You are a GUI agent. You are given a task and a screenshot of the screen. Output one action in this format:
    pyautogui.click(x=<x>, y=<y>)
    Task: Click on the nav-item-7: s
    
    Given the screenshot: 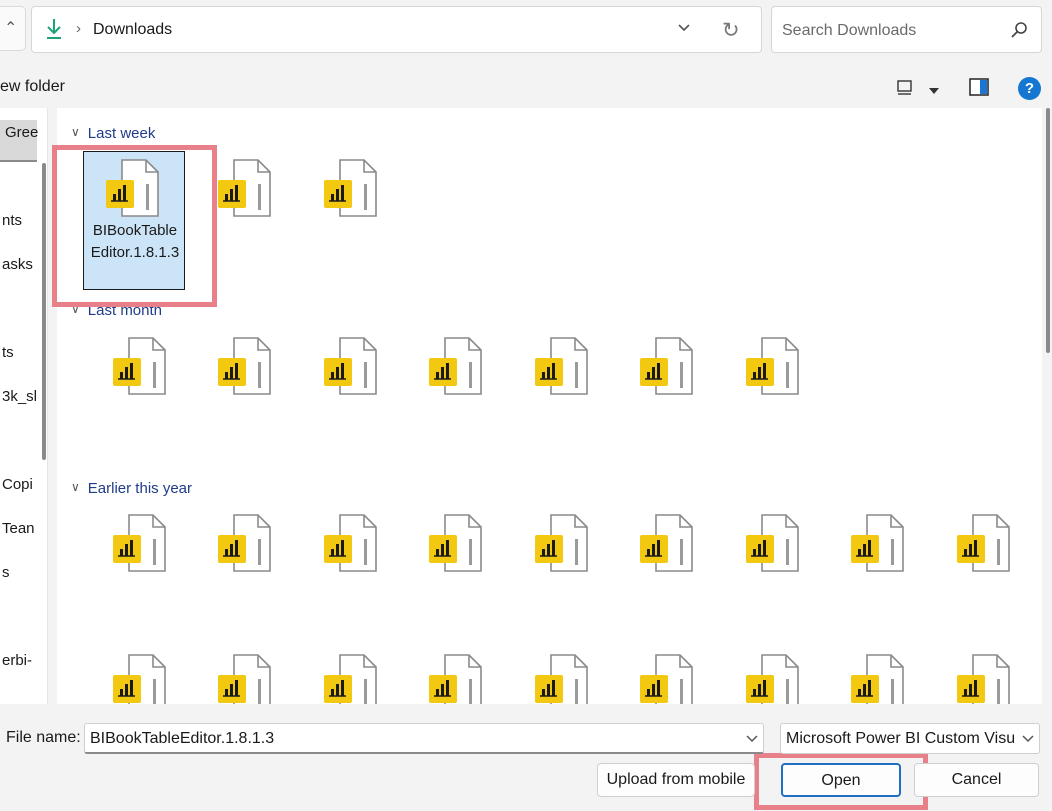 What is the action you would take?
    pyautogui.click(x=19, y=572)
    